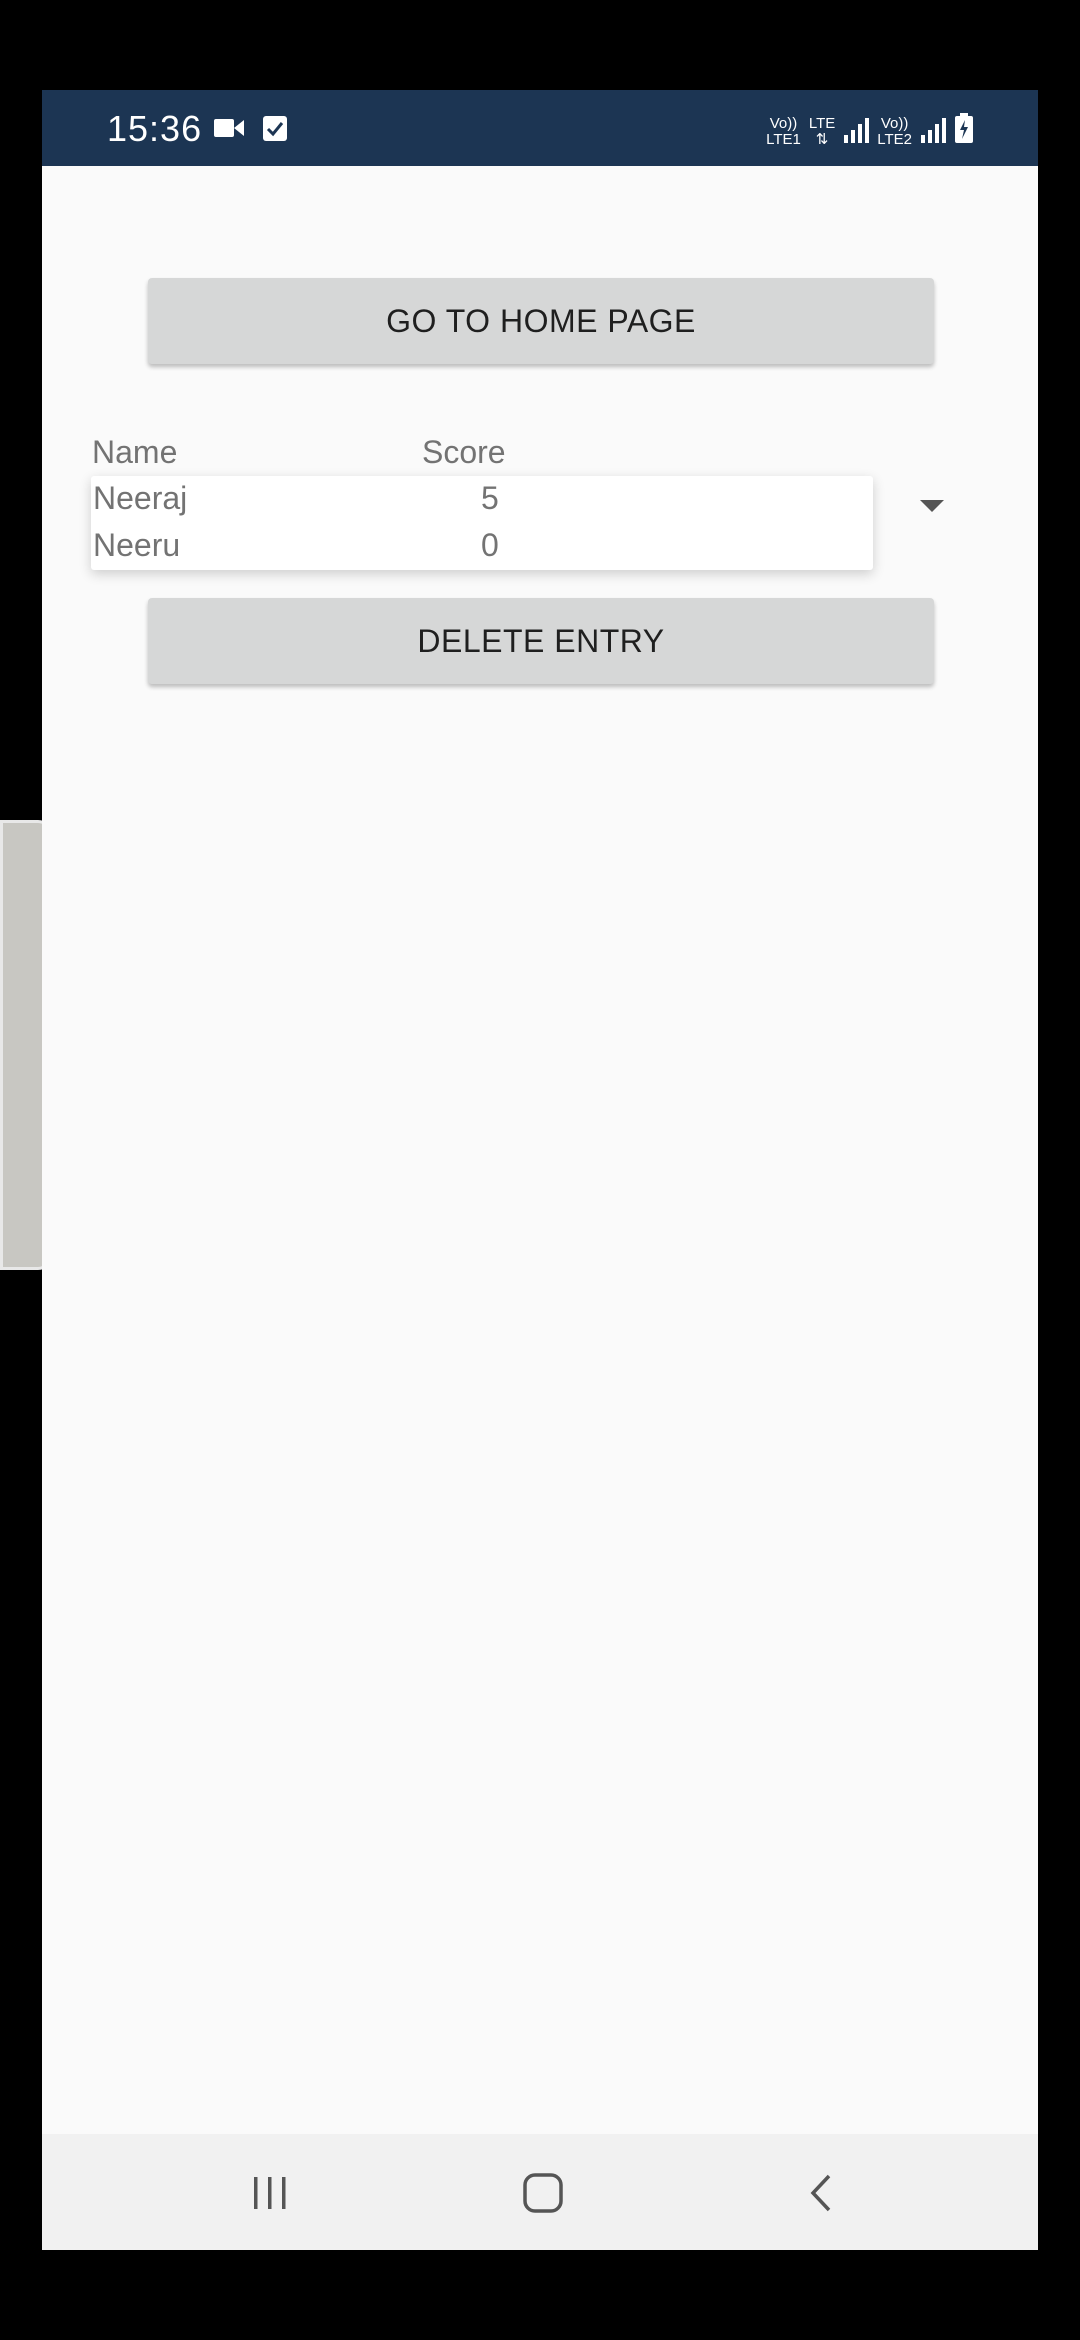  I want to click on navigation-bar, so click(540, 2192).